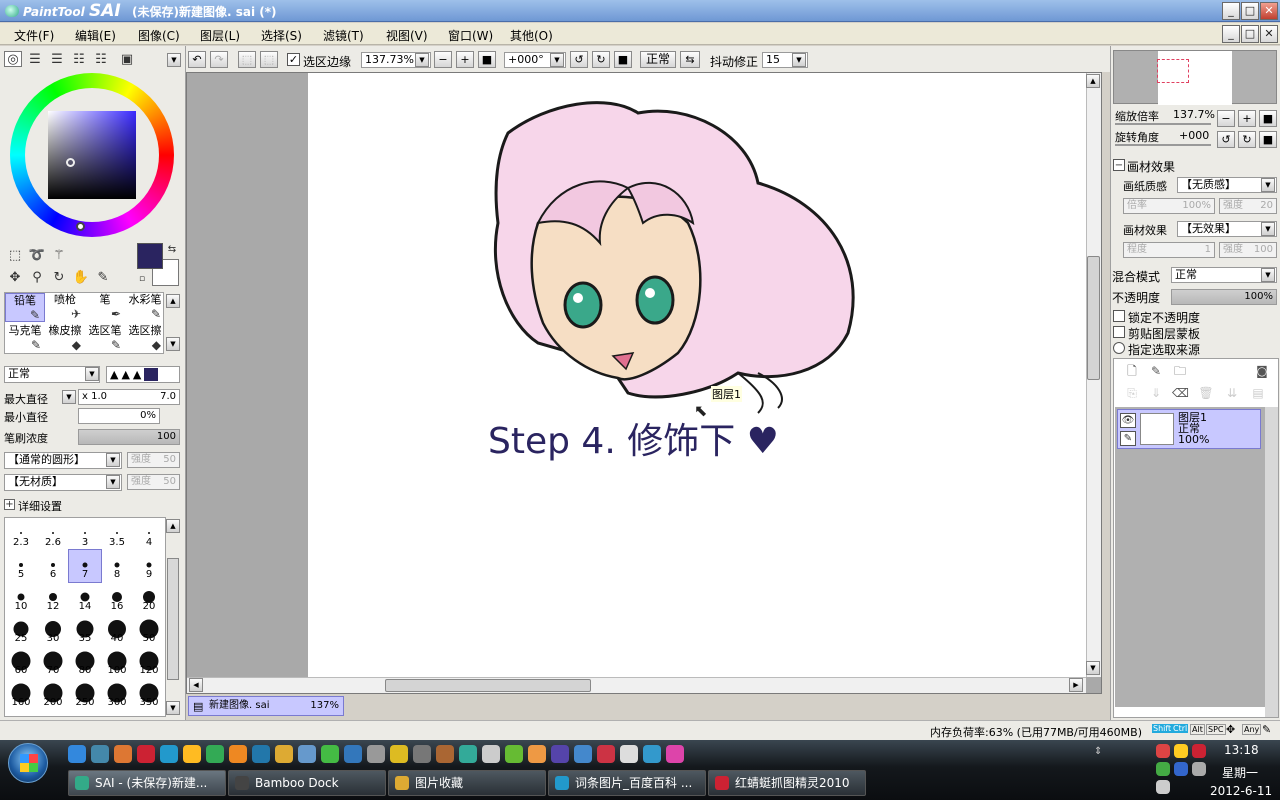 The height and width of the screenshot is (800, 1280). What do you see at coordinates (1247, 118) in the screenshot?
I see `nav-zoom-in-button: +` at bounding box center [1247, 118].